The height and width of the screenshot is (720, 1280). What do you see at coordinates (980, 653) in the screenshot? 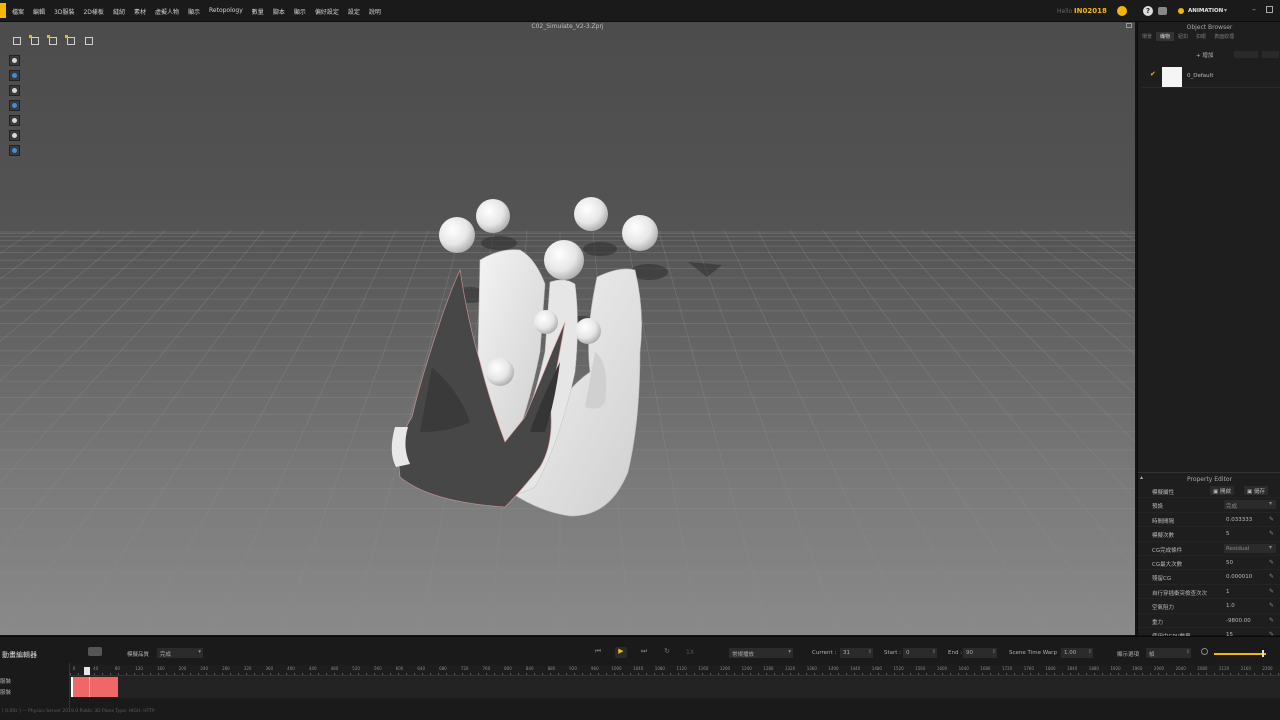
I see `end-frame-input: 90` at bounding box center [980, 653].